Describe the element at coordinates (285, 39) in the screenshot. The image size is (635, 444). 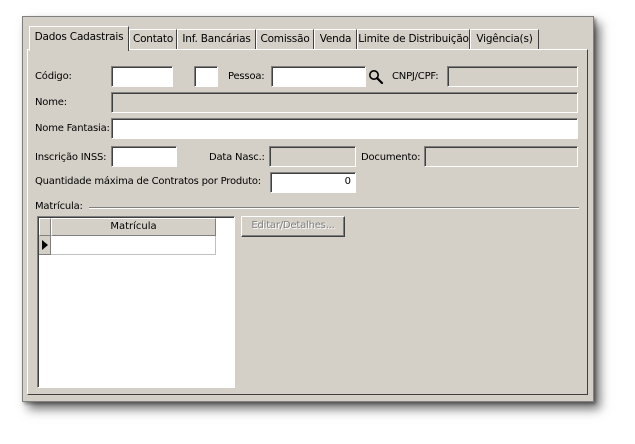
I see `tab-comissao: Comissão` at that location.